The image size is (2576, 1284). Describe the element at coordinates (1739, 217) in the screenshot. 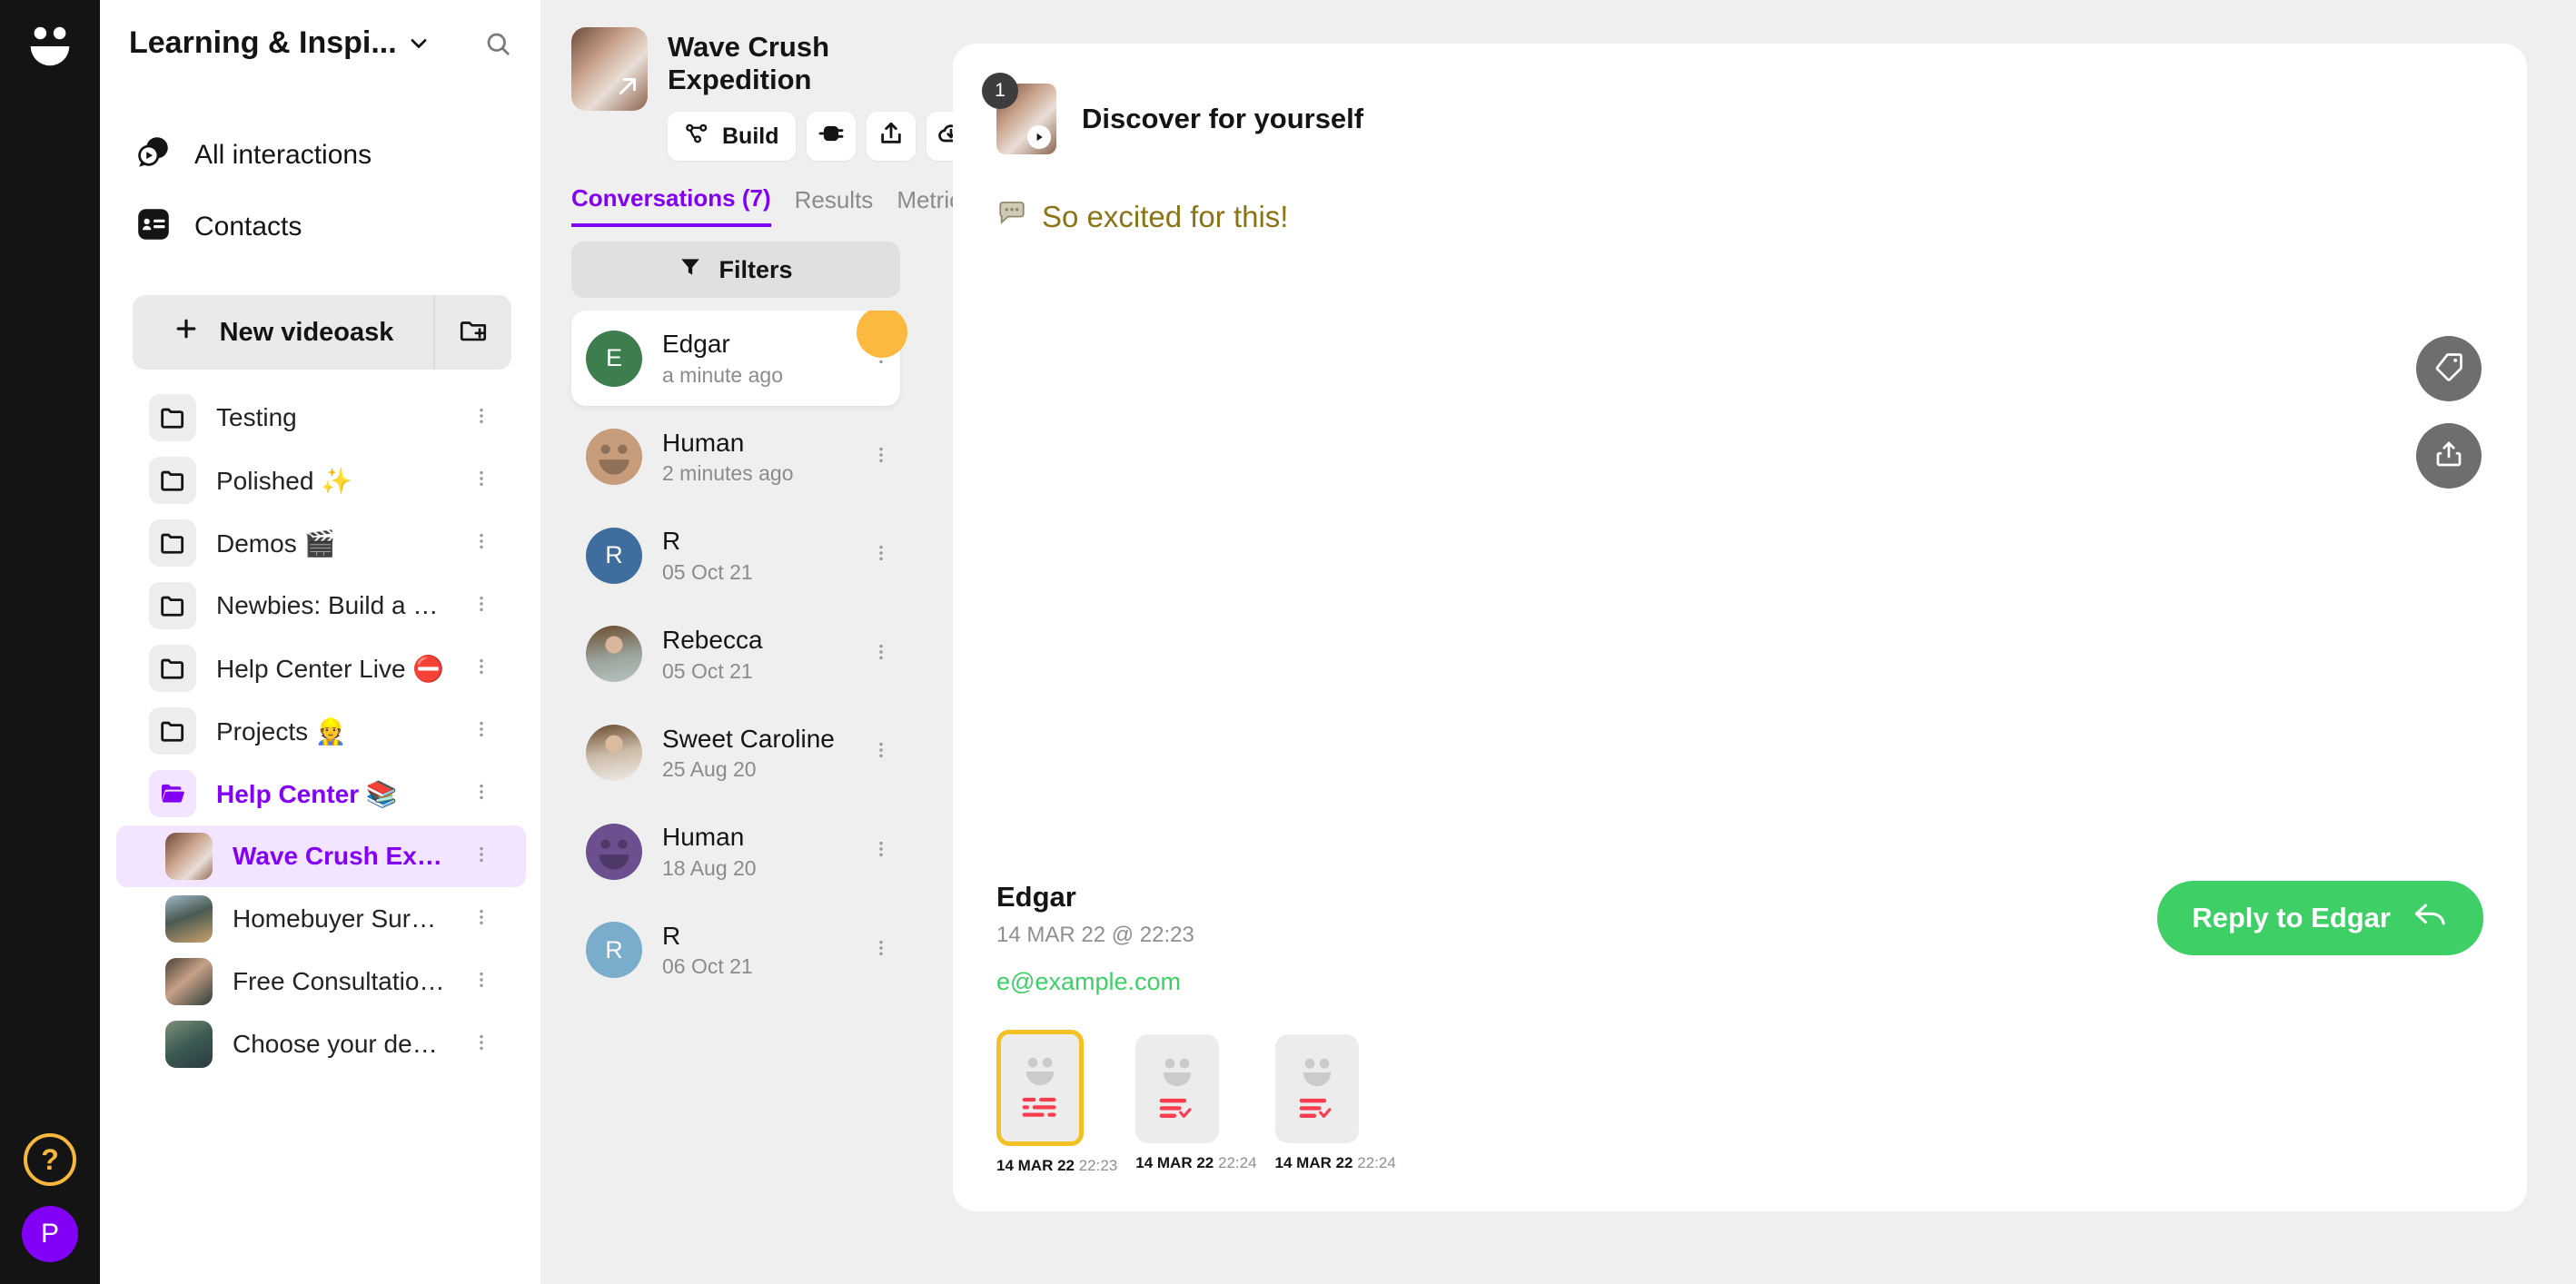

I see `answer-row: So excited for this!` at that location.